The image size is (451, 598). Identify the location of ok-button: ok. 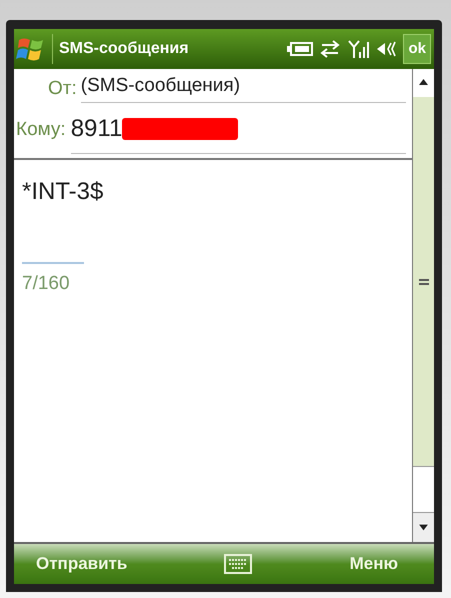
(417, 49).